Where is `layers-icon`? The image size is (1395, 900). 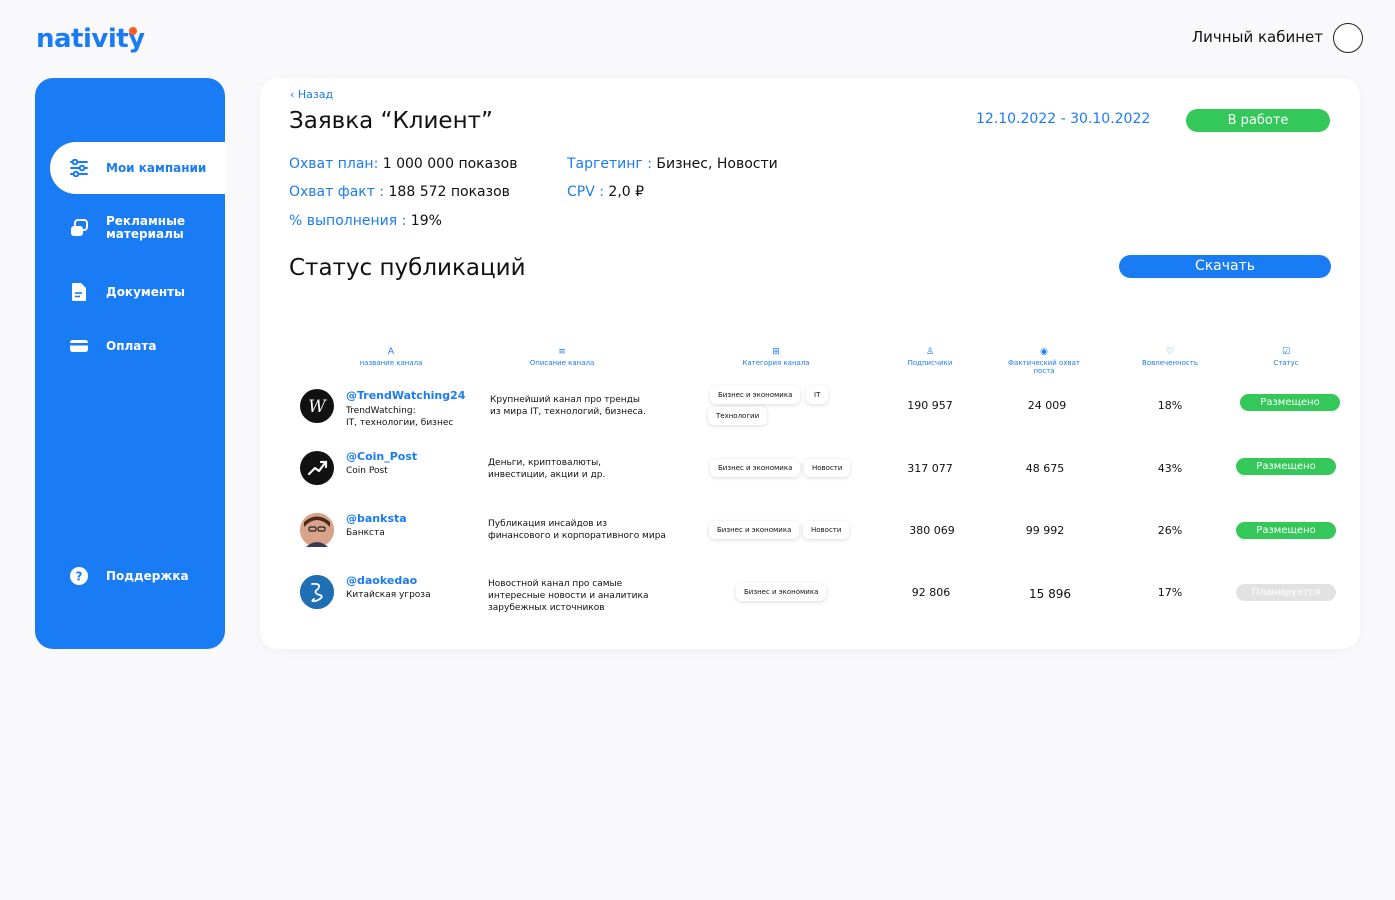 layers-icon is located at coordinates (79, 228).